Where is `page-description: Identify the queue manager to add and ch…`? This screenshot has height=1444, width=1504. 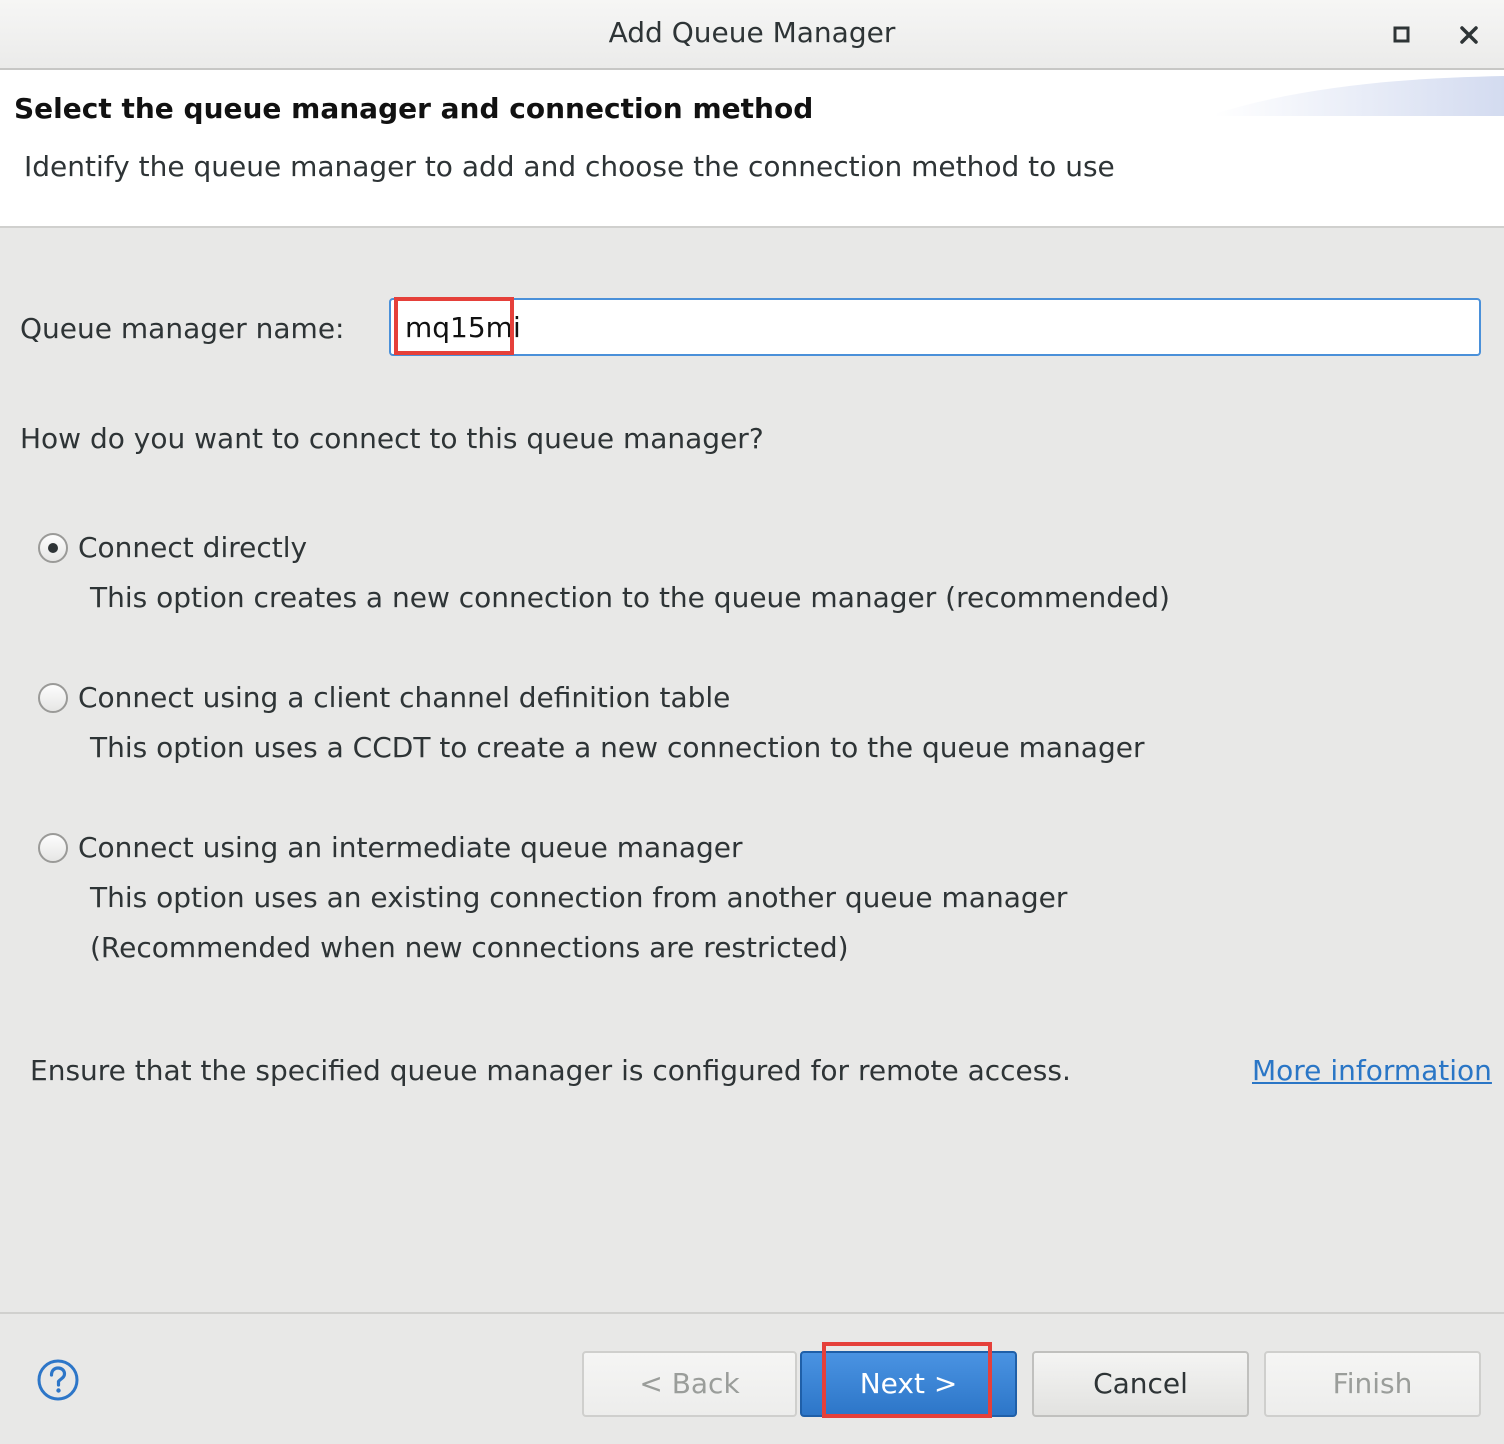 page-description: Identify the queue manager to add and ch… is located at coordinates (569, 166).